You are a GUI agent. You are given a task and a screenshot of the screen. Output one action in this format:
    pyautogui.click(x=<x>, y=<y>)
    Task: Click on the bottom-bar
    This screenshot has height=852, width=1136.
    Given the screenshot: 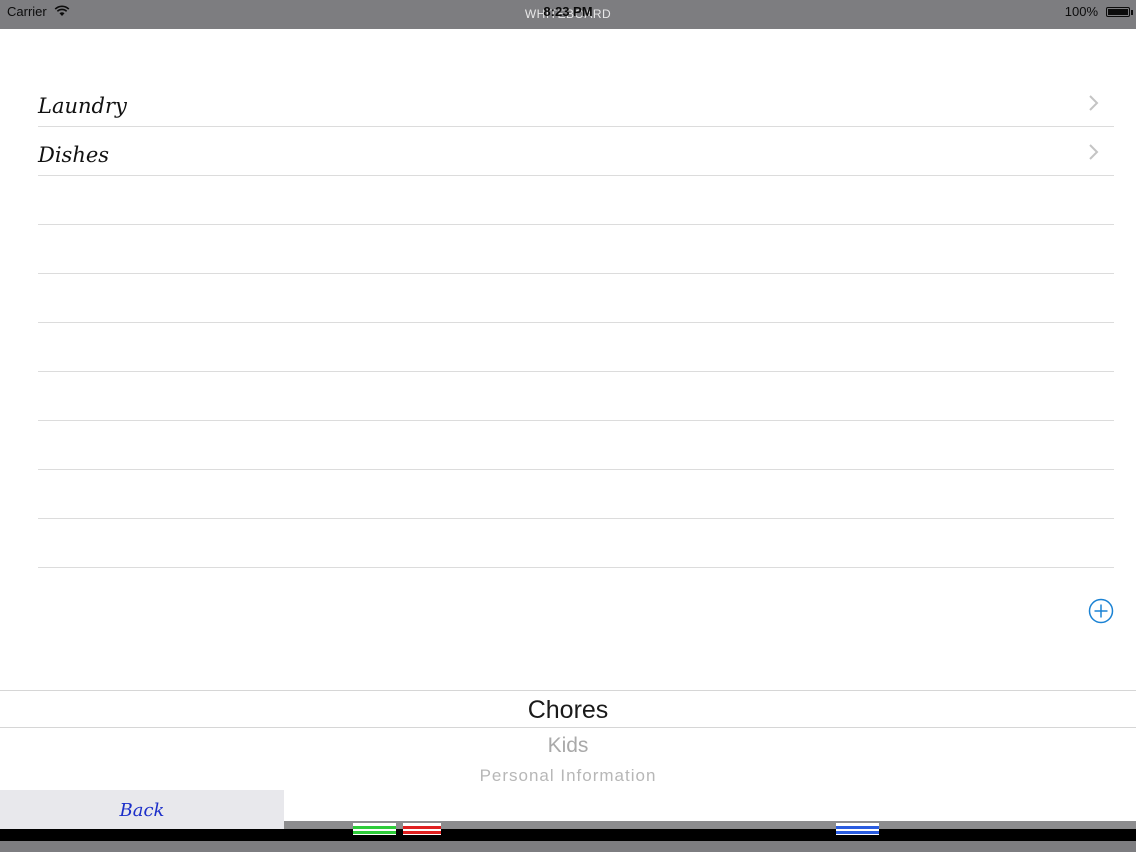 What is the action you would take?
    pyautogui.click(x=568, y=835)
    